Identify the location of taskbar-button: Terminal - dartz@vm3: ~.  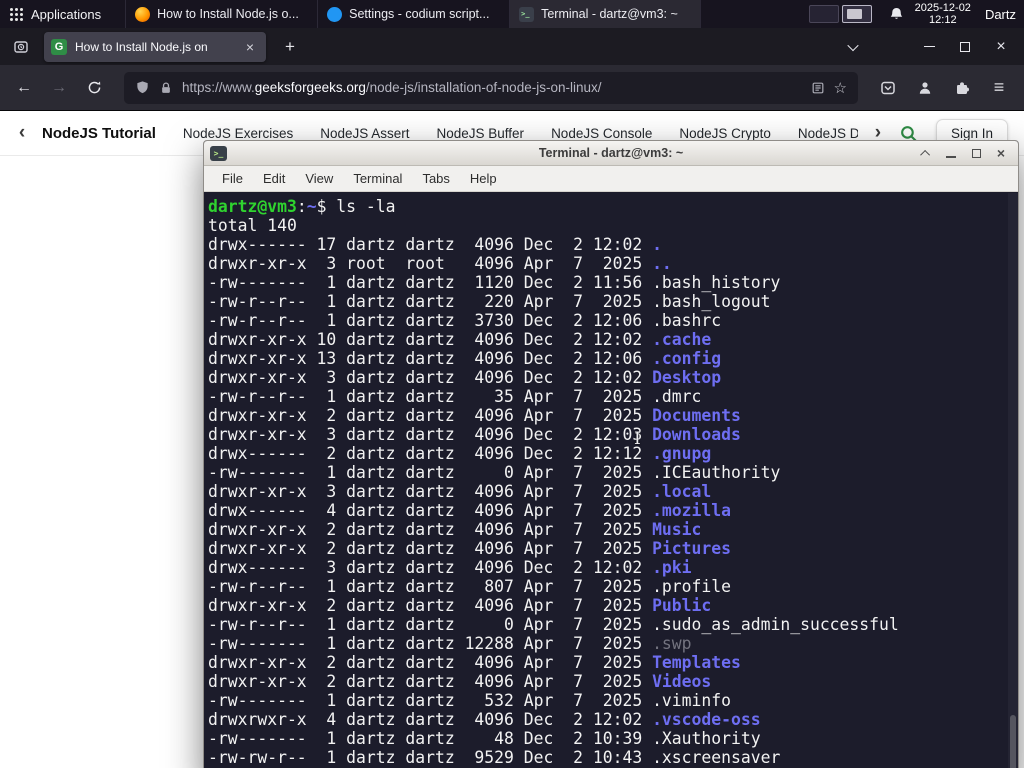
(605, 14).